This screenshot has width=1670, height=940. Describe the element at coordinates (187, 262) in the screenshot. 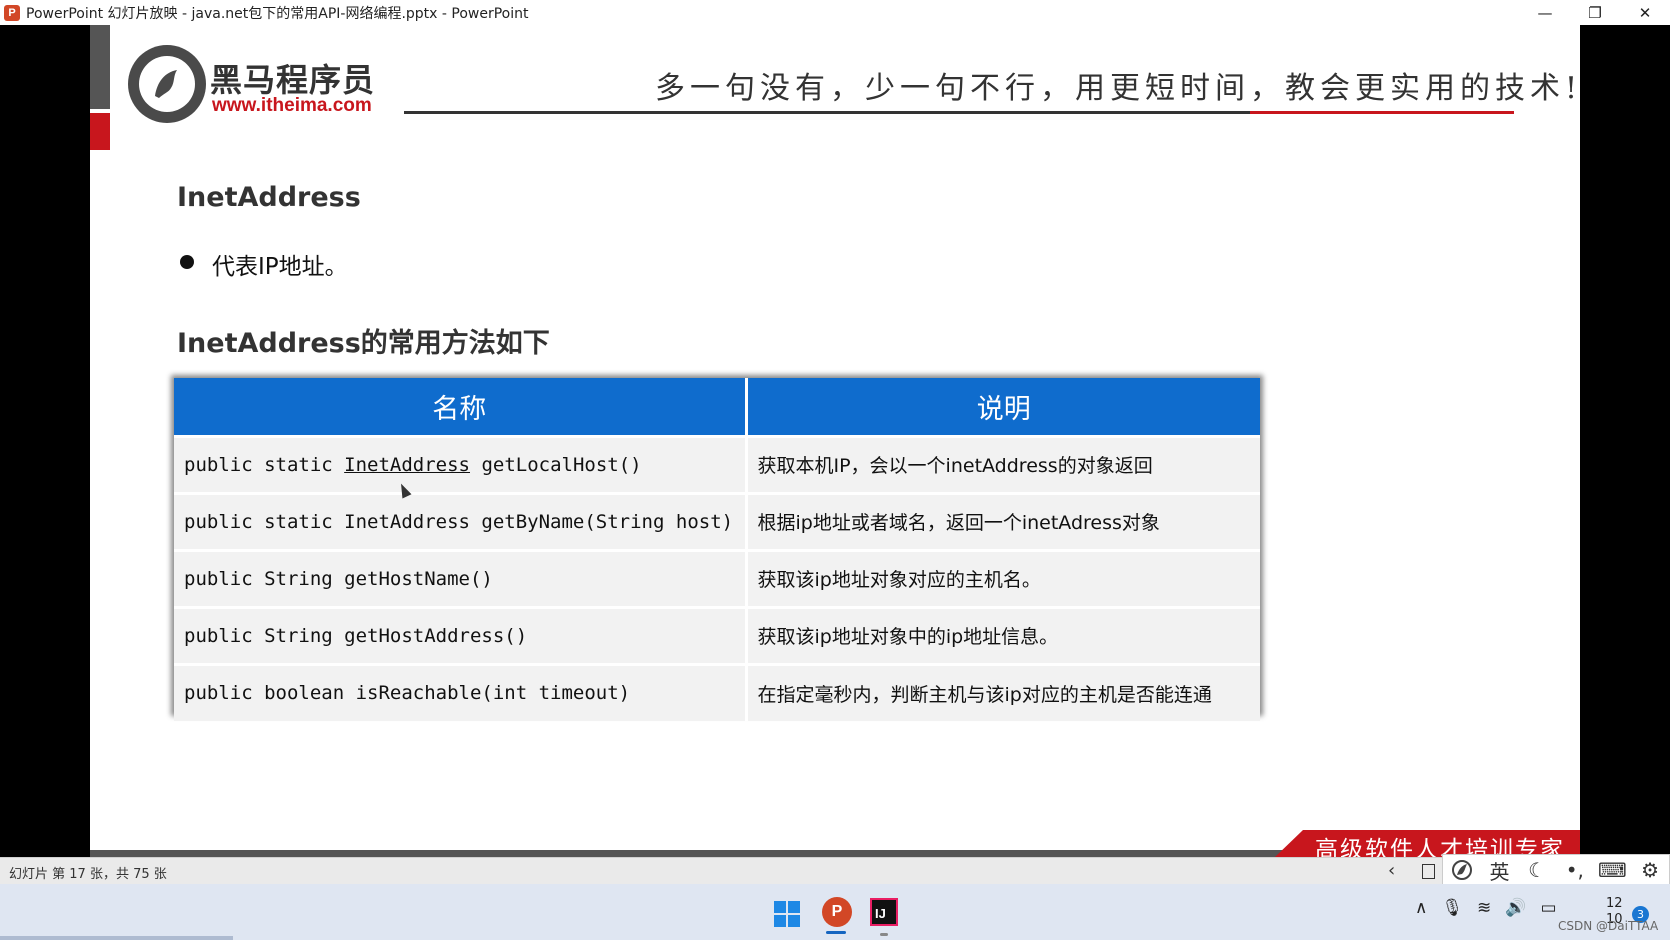

I see `bullet-icon` at that location.